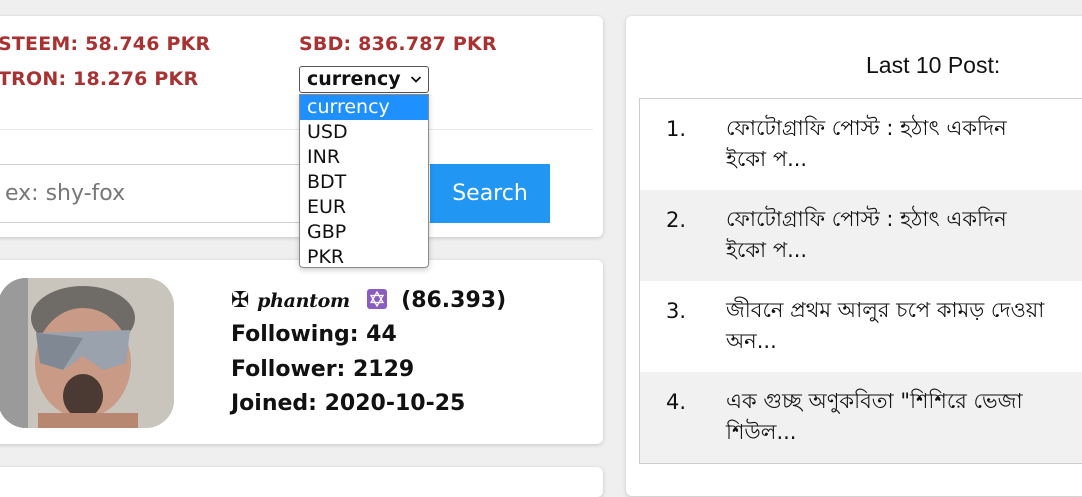  I want to click on chevron-down-icon, so click(416, 79).